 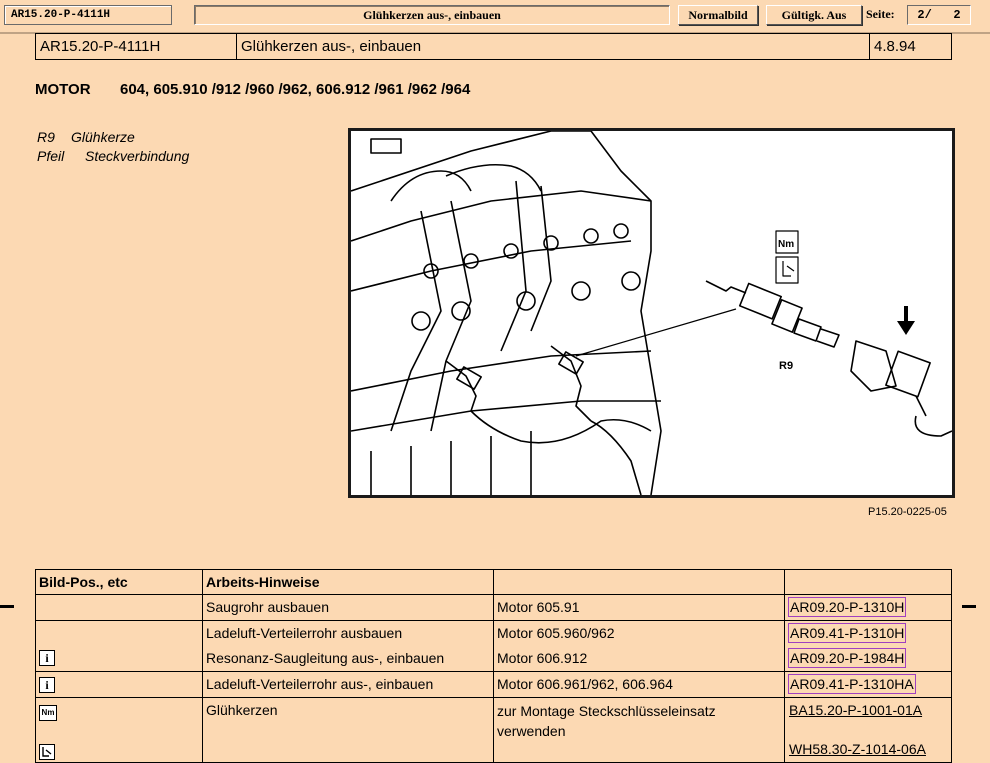 What do you see at coordinates (852, 684) in the screenshot?
I see `reference-link: AR09.41-P-1310HA` at bounding box center [852, 684].